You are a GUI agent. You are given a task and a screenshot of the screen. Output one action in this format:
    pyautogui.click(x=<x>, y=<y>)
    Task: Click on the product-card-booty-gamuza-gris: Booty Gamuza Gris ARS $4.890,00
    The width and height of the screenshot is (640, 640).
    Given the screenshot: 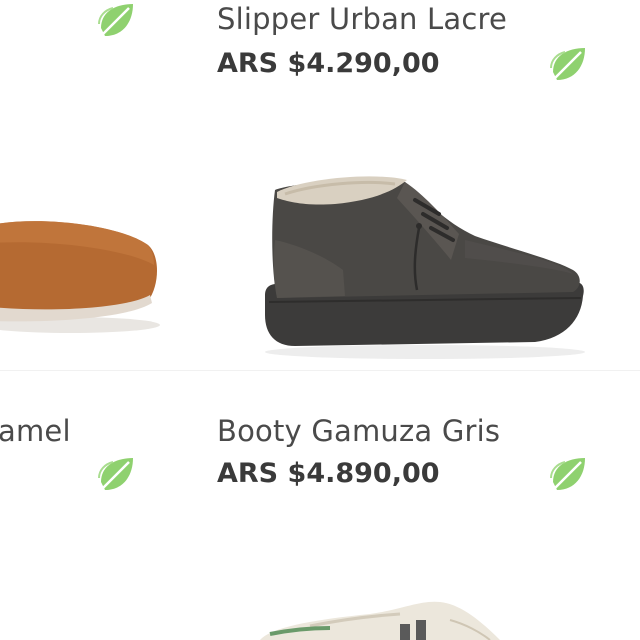 What is the action you would take?
    pyautogui.click(x=250, y=455)
    